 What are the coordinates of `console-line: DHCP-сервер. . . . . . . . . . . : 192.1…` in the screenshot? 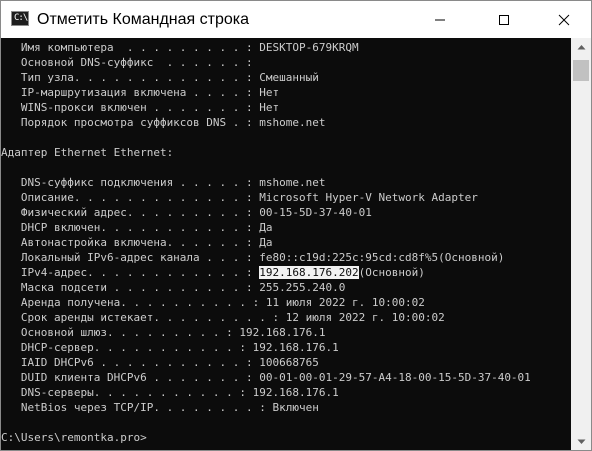 It's located at (170, 347).